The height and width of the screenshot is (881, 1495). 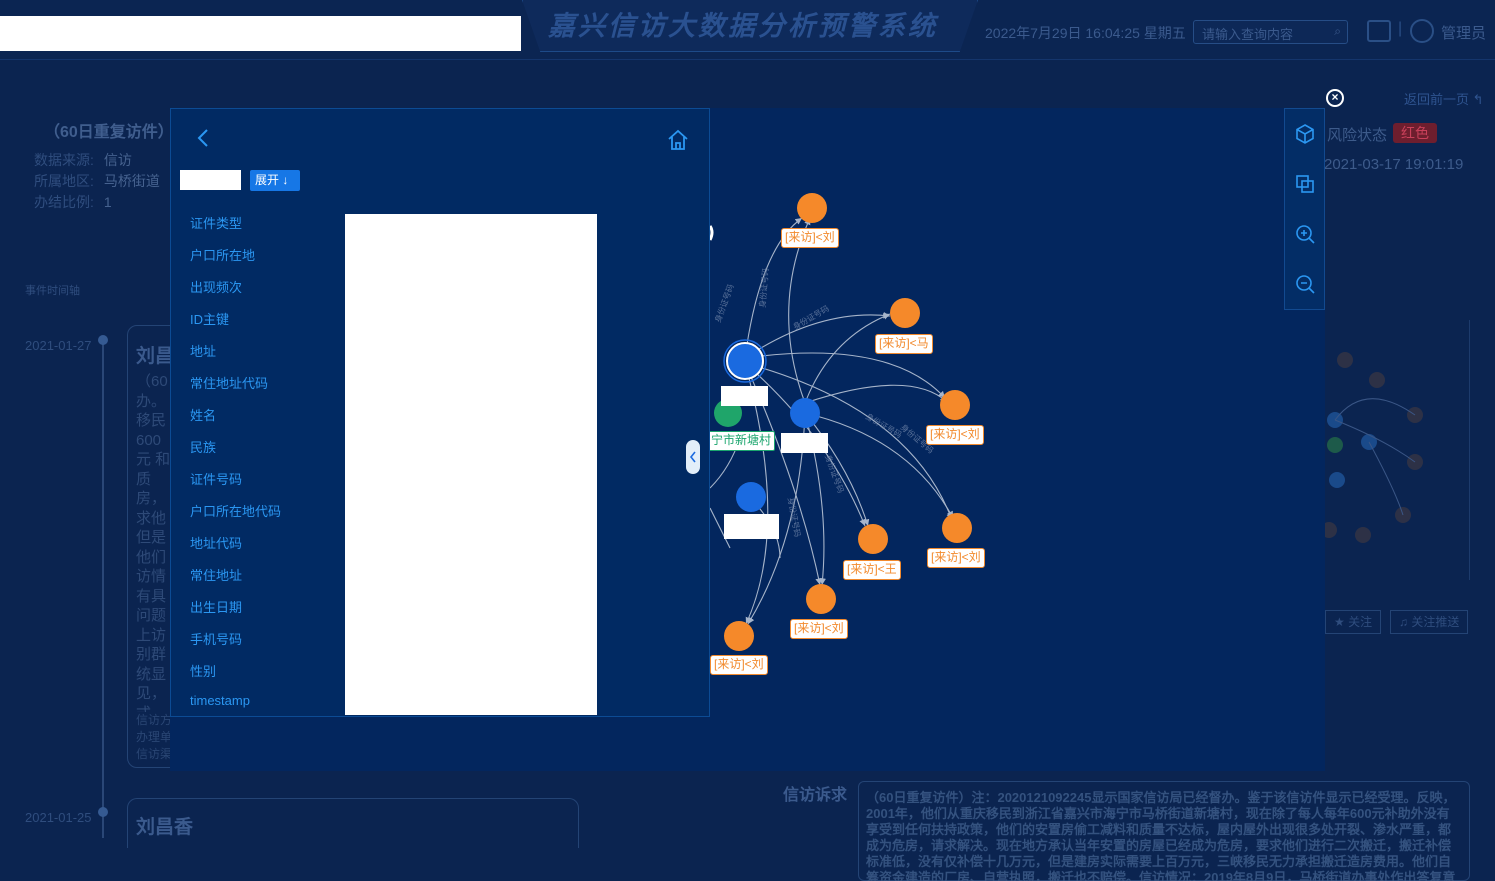 What do you see at coordinates (1085, 33) in the screenshot?
I see `current-datetime: 2022年7月29日 16:04:25 星期五` at bounding box center [1085, 33].